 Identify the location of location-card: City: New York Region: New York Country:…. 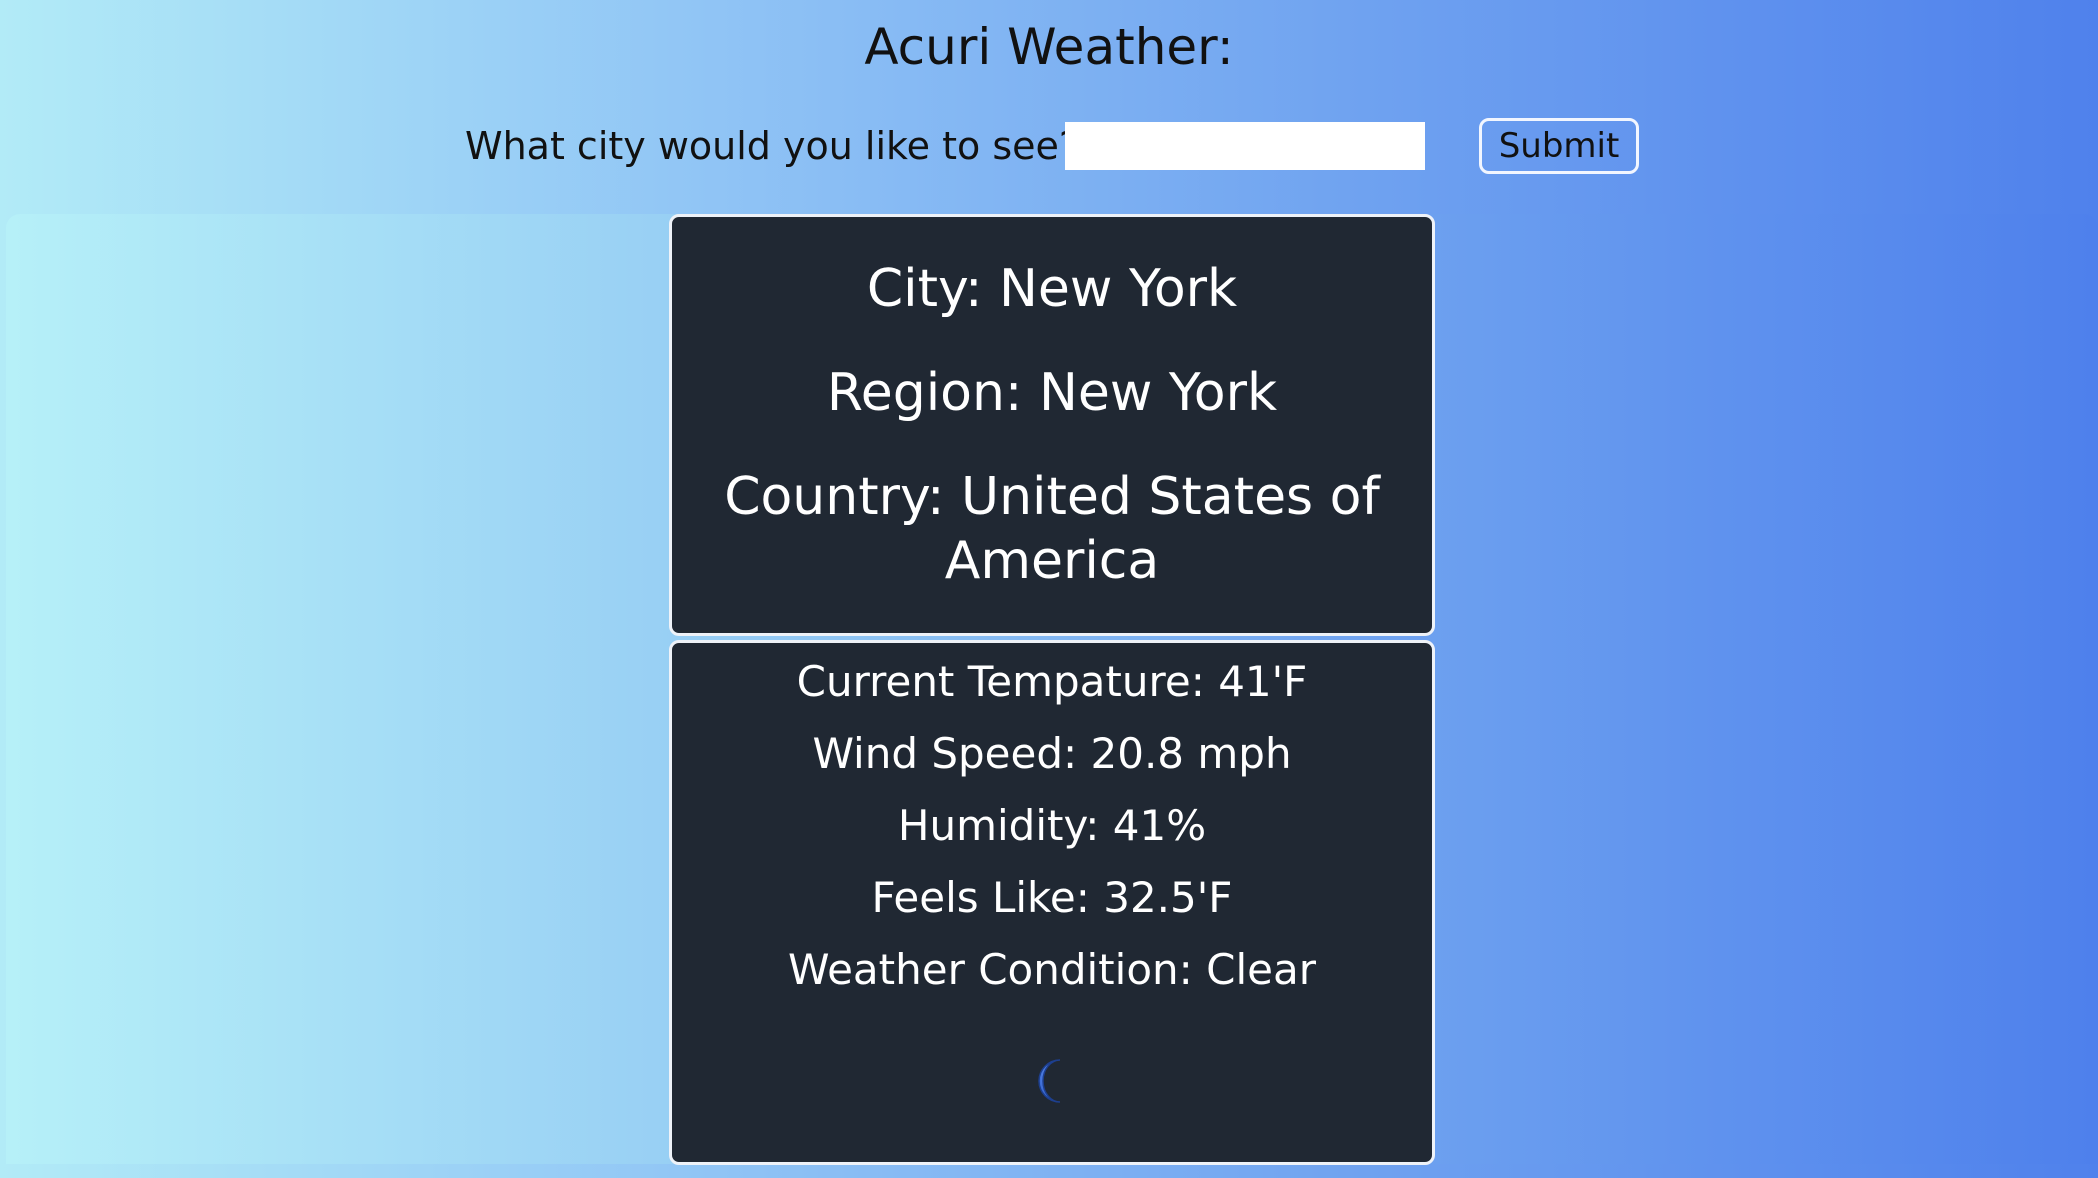
(1052, 425).